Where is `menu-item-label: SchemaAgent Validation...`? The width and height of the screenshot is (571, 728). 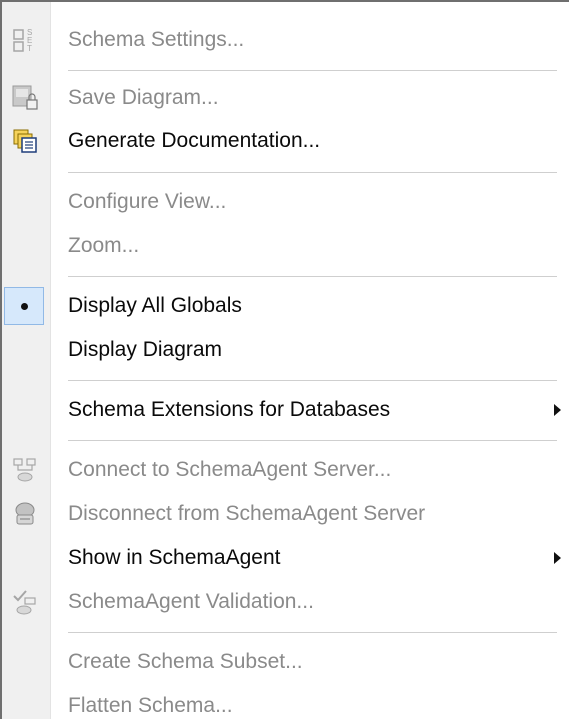
menu-item-label: SchemaAgent Validation... is located at coordinates (191, 601).